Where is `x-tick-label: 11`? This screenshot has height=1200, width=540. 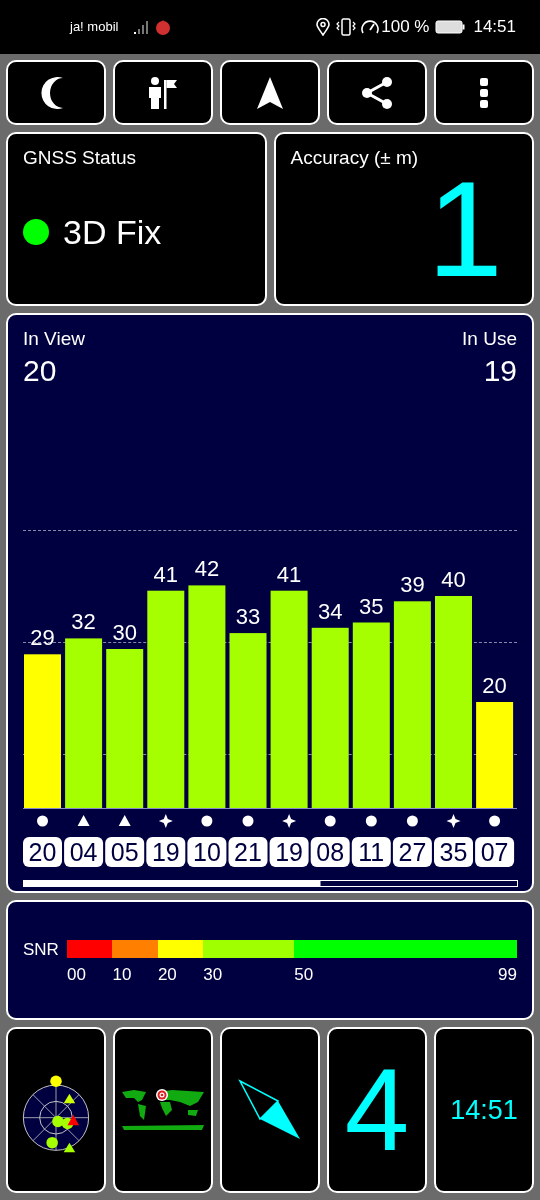 x-tick-label: 11 is located at coordinates (371, 851).